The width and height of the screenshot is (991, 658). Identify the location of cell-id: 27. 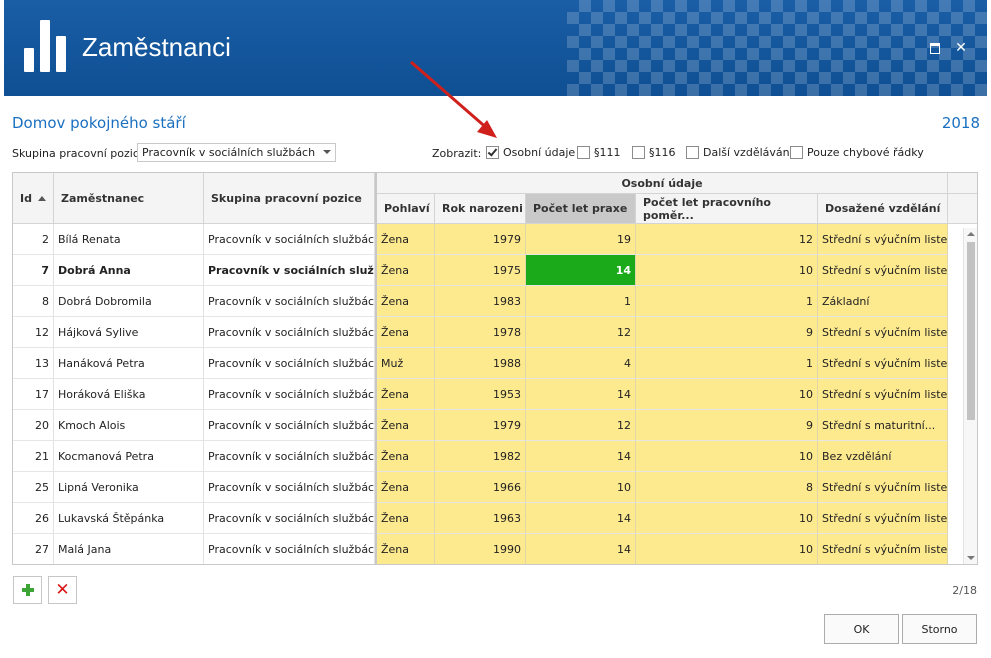
(33, 549).